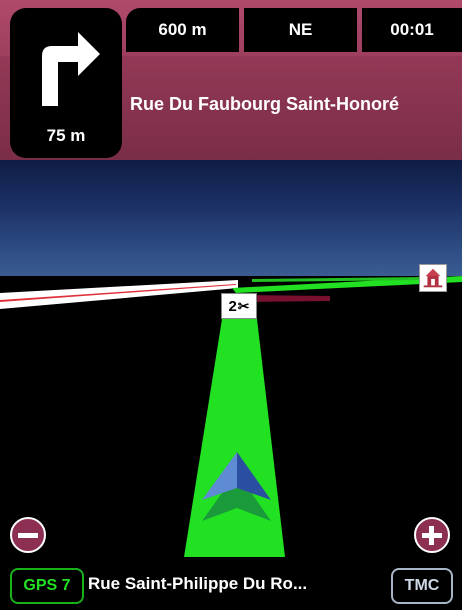 The height and width of the screenshot is (610, 462). What do you see at coordinates (182, 30) in the screenshot?
I see `distance-to-destination: 600 m` at bounding box center [182, 30].